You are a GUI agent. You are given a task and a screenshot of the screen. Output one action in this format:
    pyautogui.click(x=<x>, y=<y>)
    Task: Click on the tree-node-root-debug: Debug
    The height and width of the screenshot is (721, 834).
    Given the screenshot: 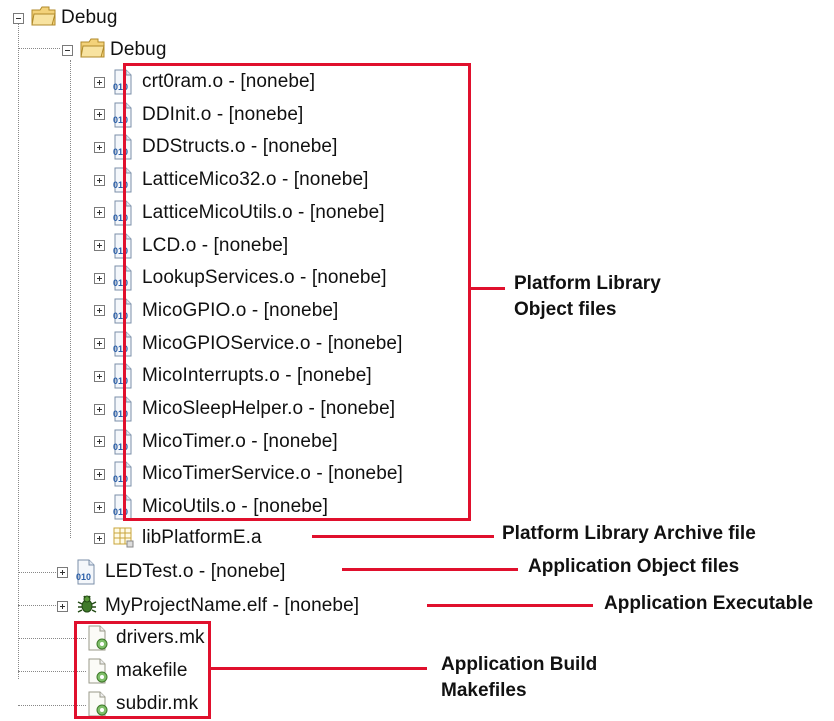 What is the action you would take?
    pyautogui.click(x=65, y=18)
    